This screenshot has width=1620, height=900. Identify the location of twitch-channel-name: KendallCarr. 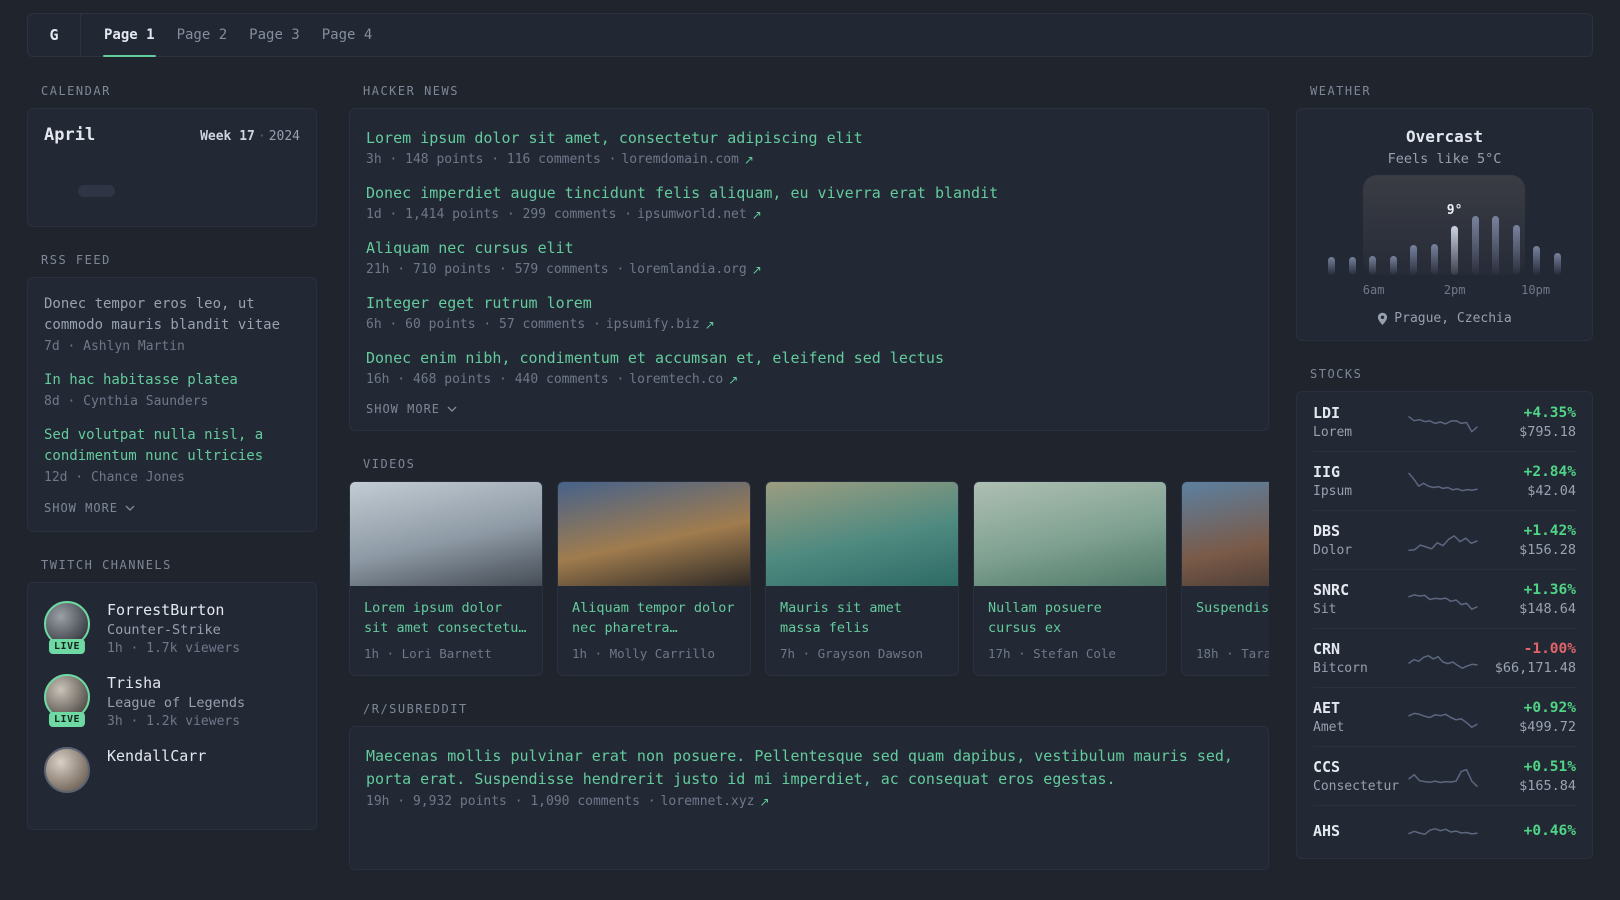
(156, 756).